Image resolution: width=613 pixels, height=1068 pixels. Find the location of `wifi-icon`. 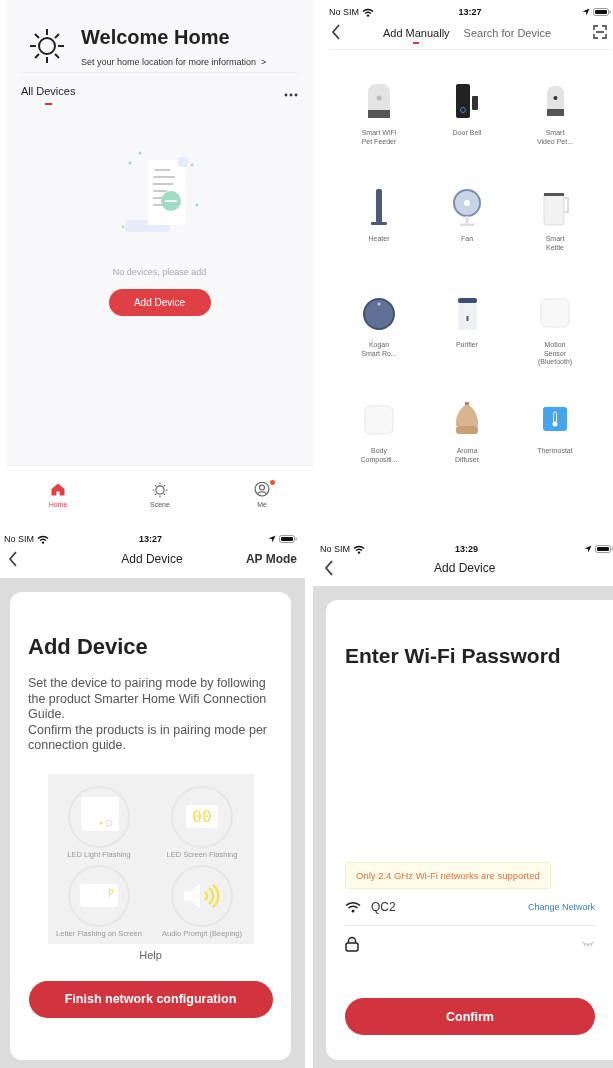

wifi-icon is located at coordinates (353, 907).